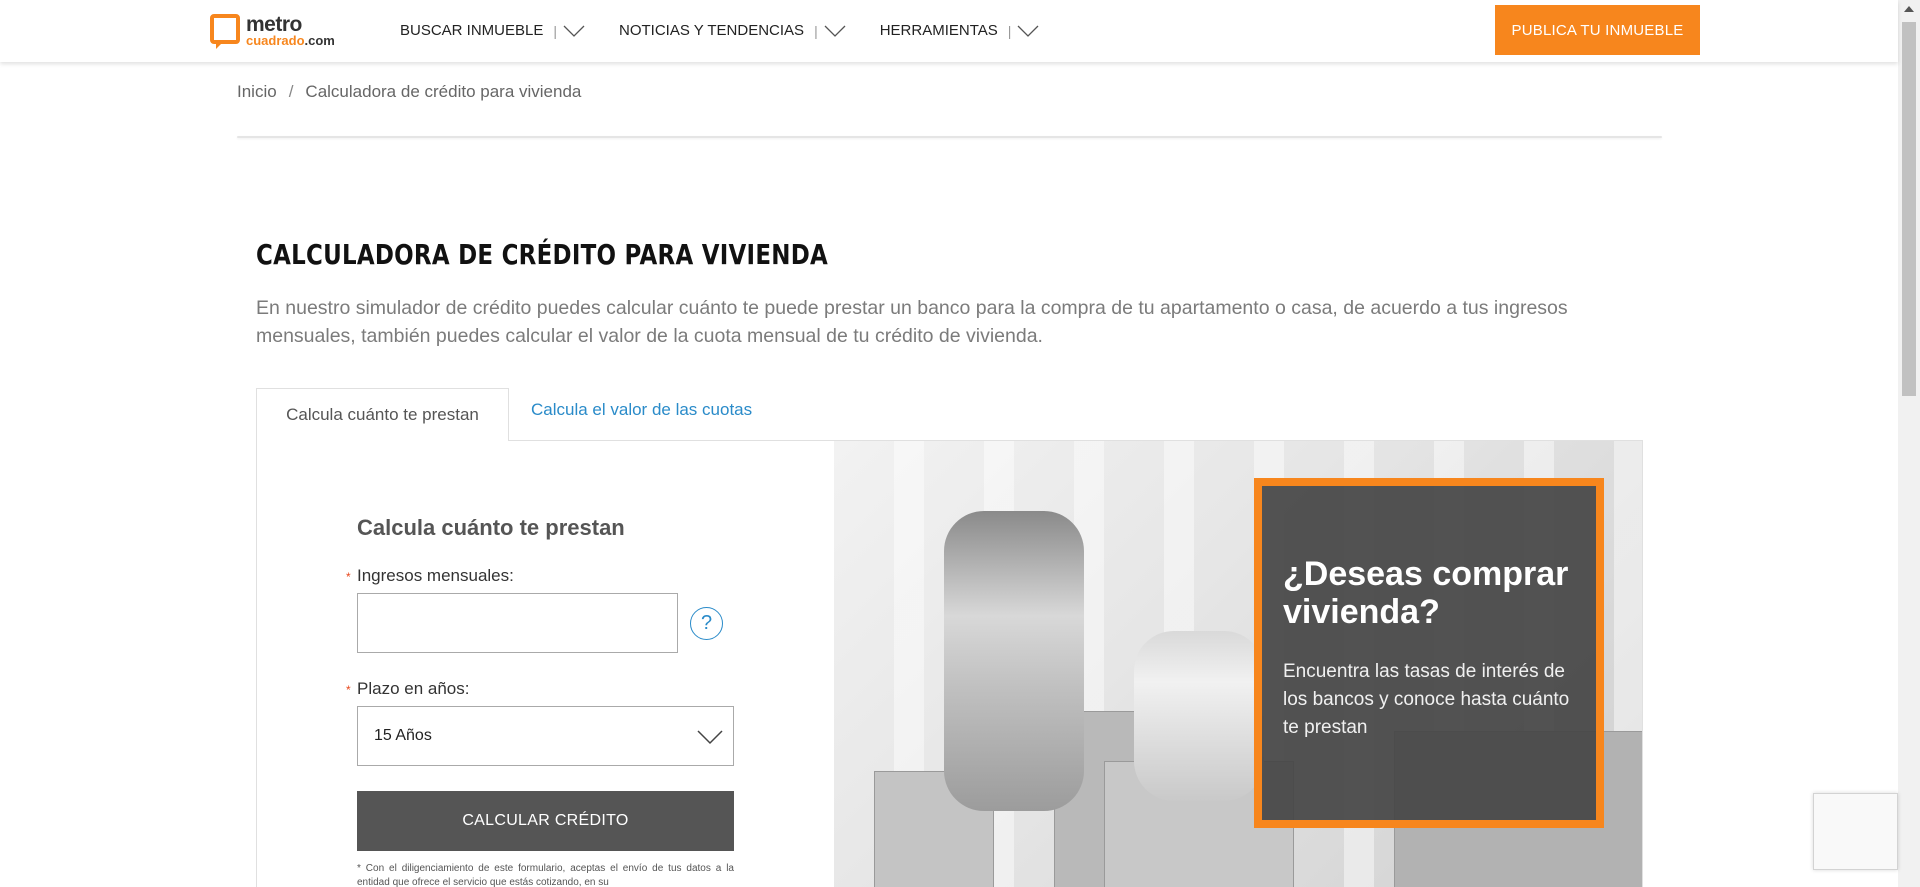  Describe the element at coordinates (435, 575) in the screenshot. I see `income-label: Ingresos mensuales:` at that location.